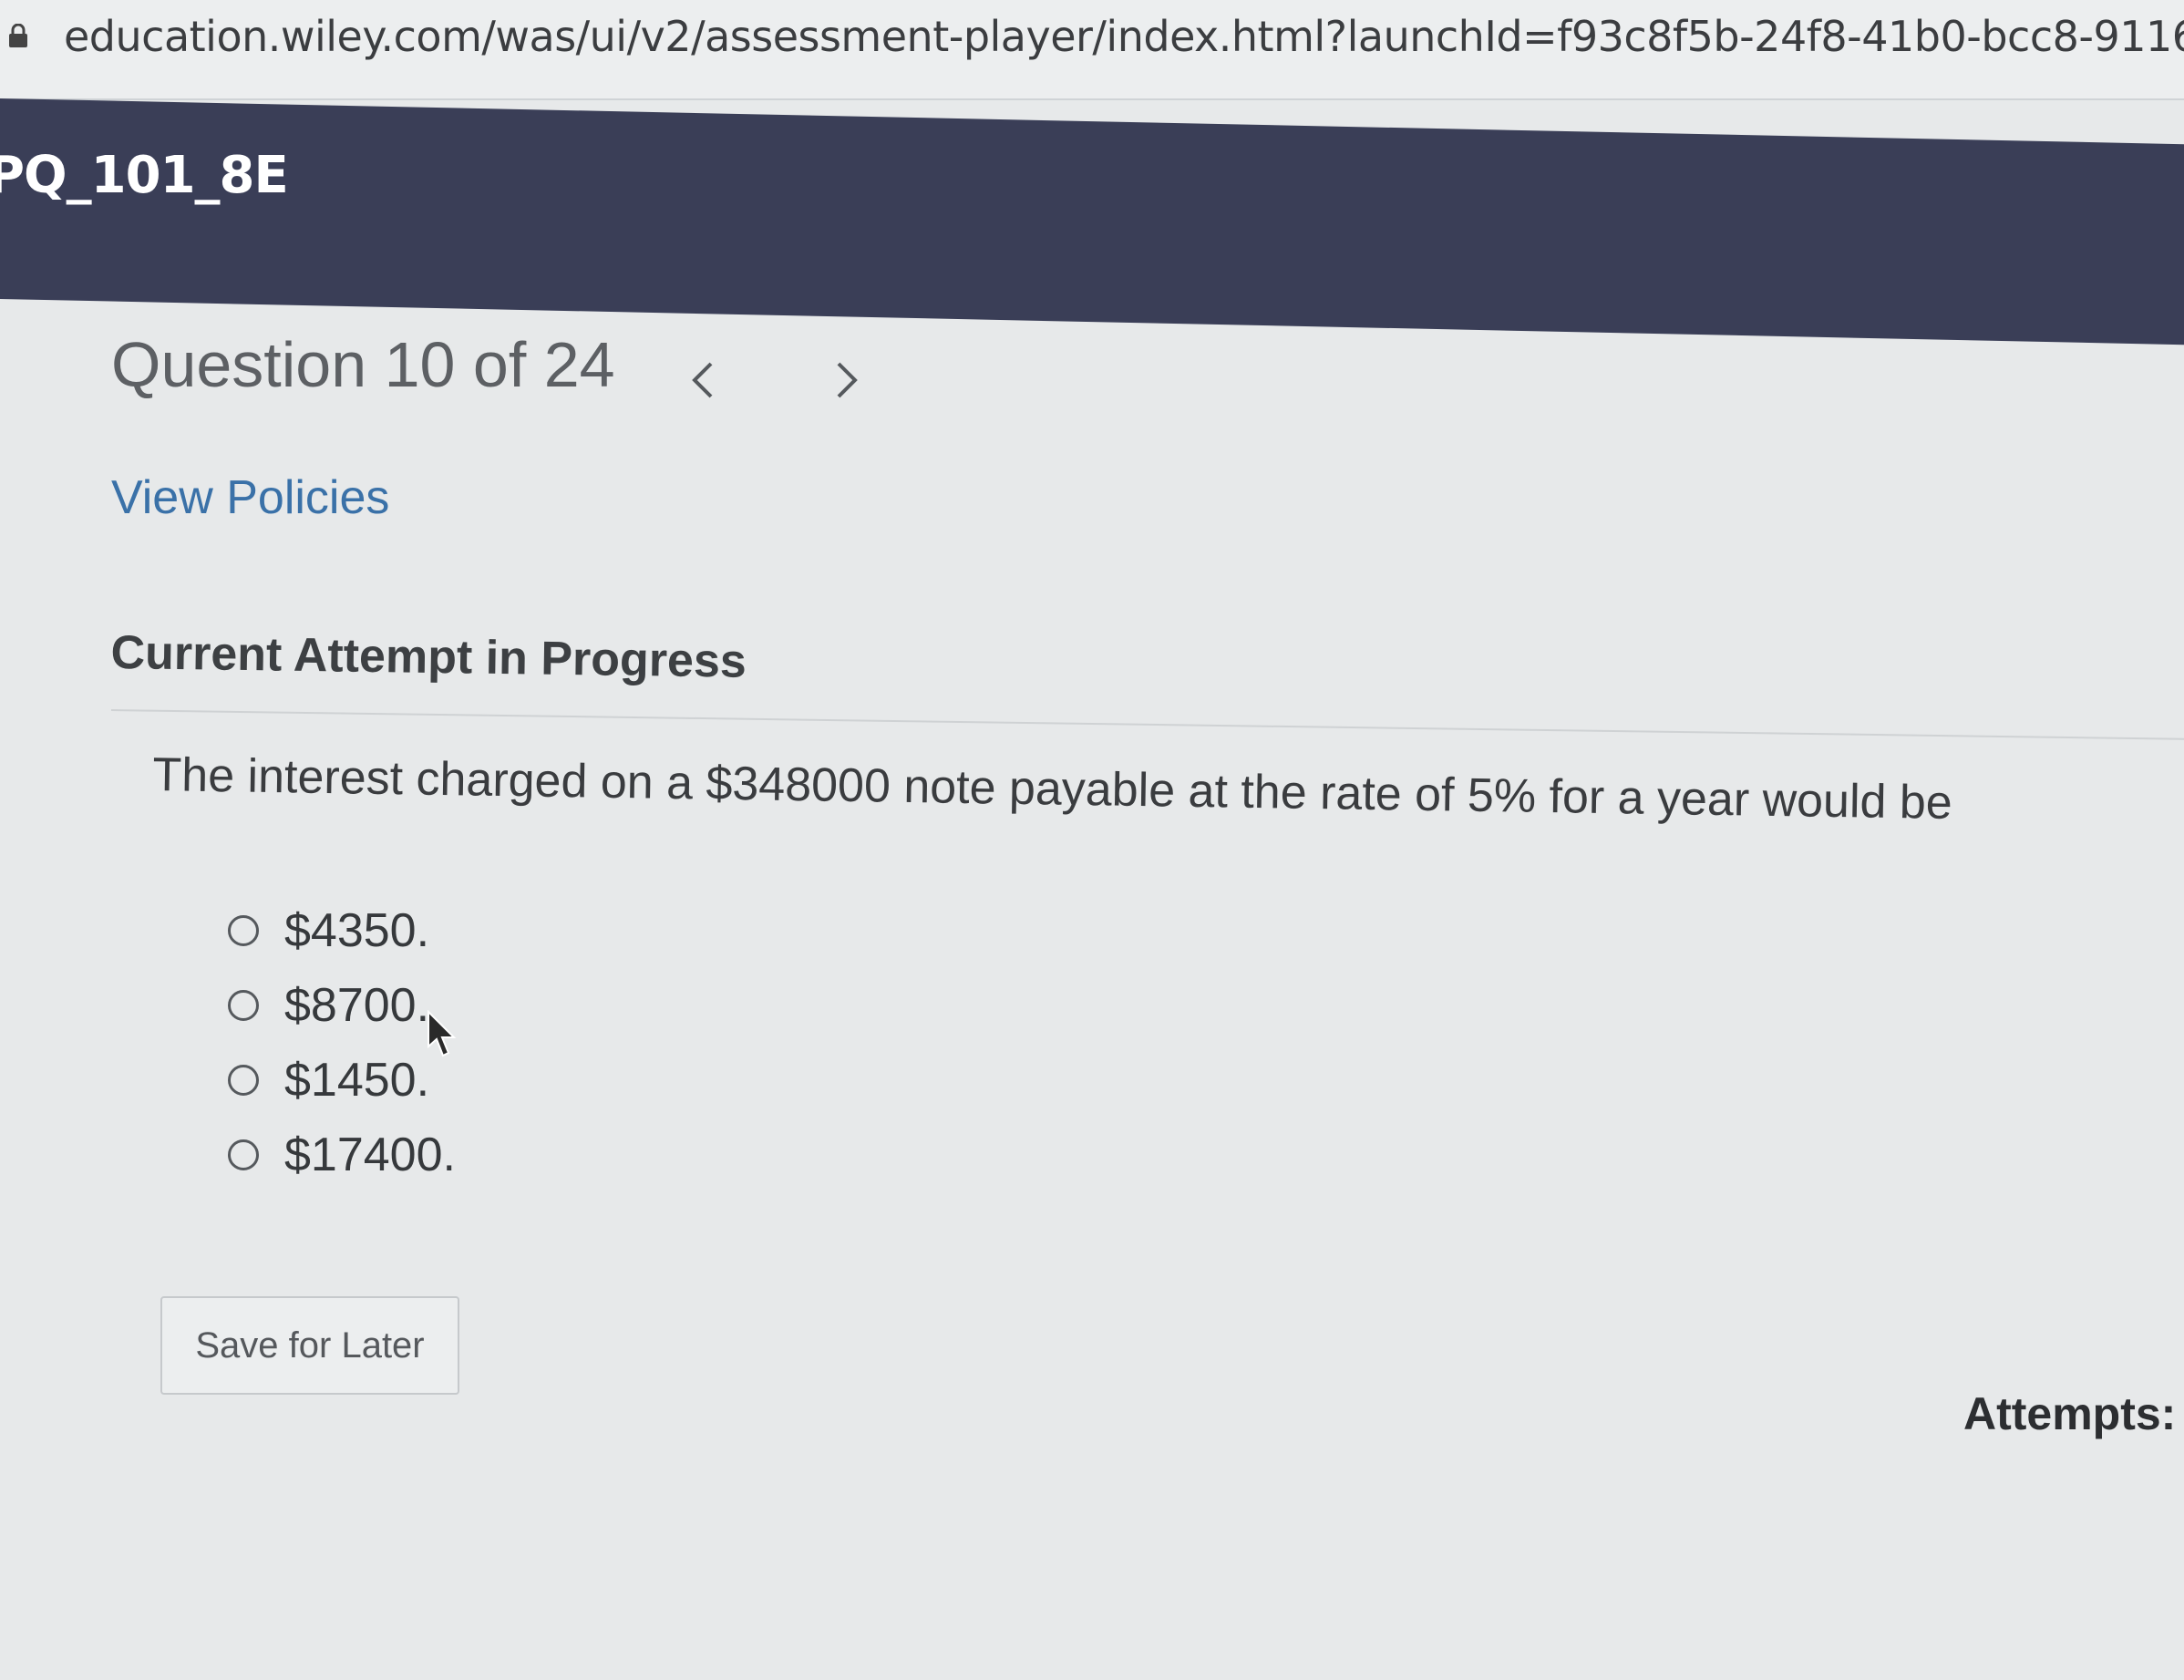  I want to click on view-policies-link: View Policies, so click(250, 498).